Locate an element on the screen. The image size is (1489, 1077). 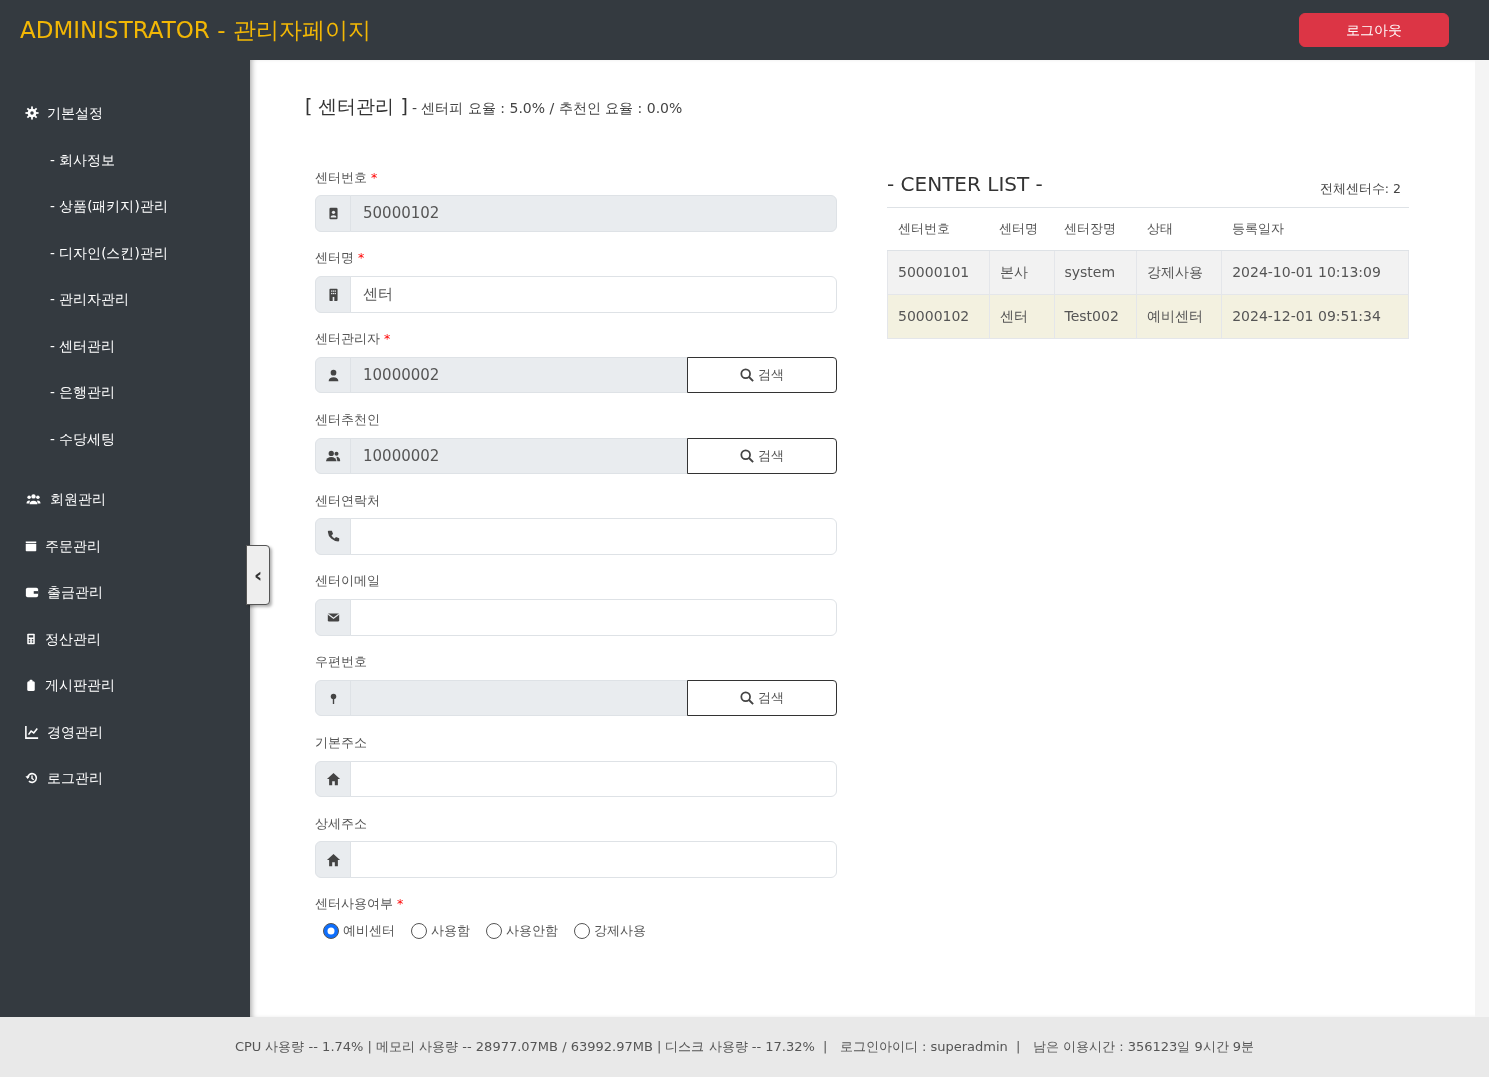
table-cell: 50000101 is located at coordinates (938, 272).